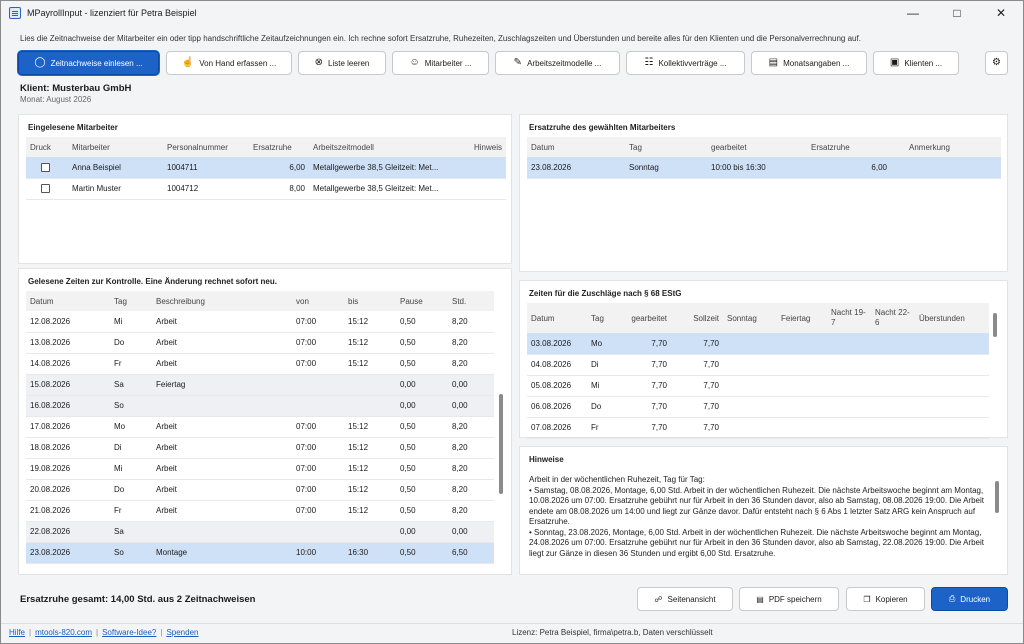  What do you see at coordinates (260, 490) in the screenshot?
I see `table-row: 20.08.2026 Do Arbeit 07:00 15:12 0,50 8,20` at bounding box center [260, 490].